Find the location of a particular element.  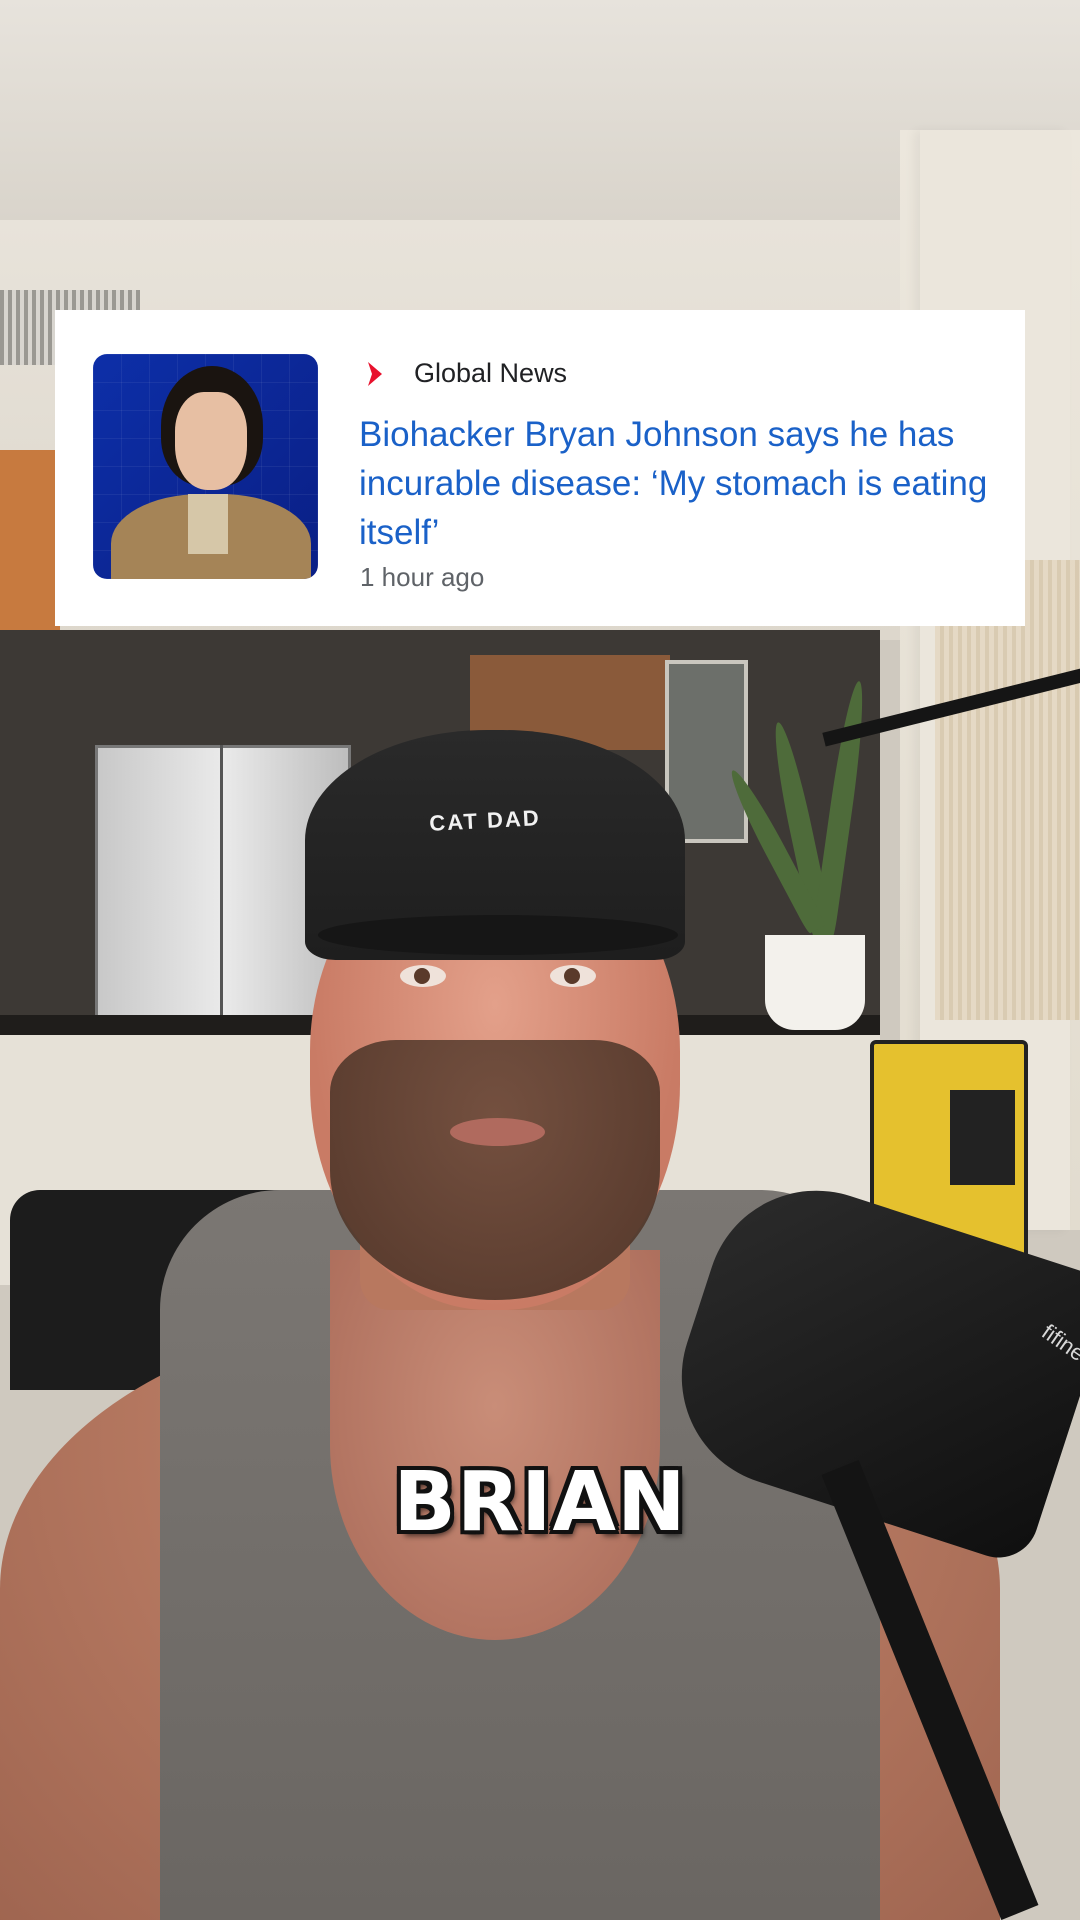

news-timestamp: 1 hour ago is located at coordinates (422, 577).